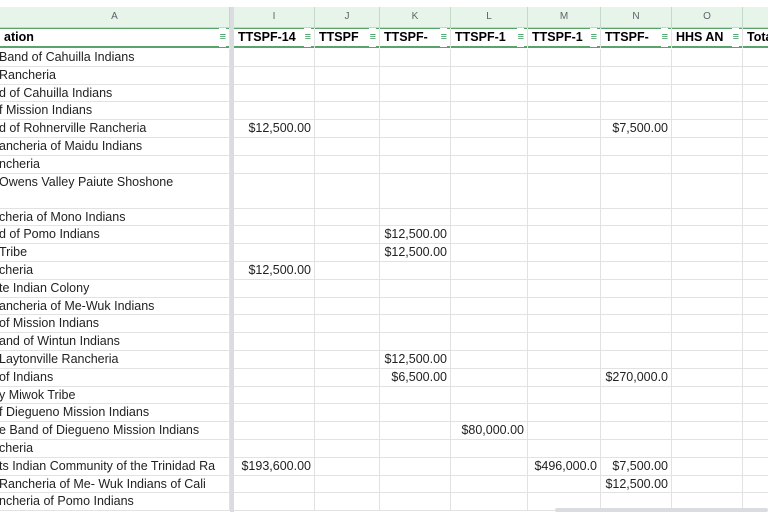 Image resolution: width=768 pixels, height=512 pixels. What do you see at coordinates (347, 38) in the screenshot?
I see `header-cell-j: TTSPF ≡` at bounding box center [347, 38].